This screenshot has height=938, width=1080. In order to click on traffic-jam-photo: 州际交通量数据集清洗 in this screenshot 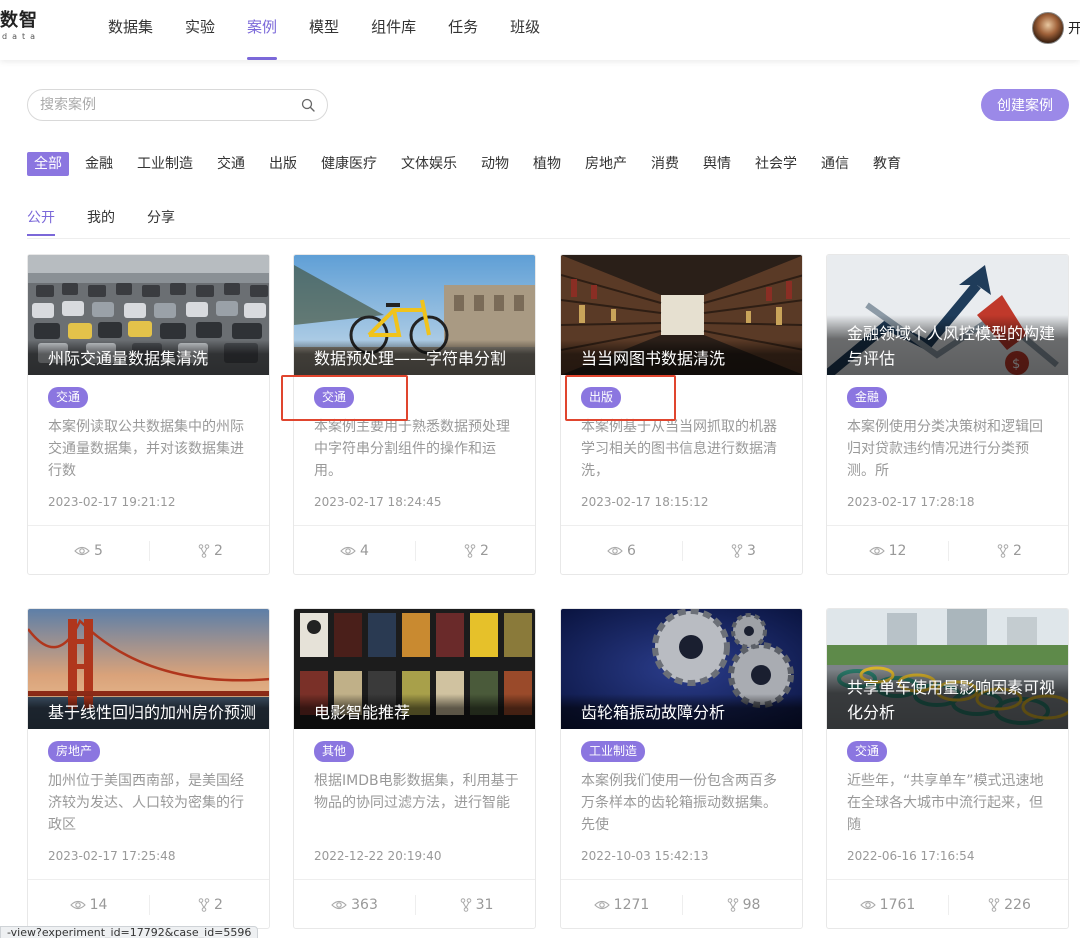, I will do `click(148, 315)`.